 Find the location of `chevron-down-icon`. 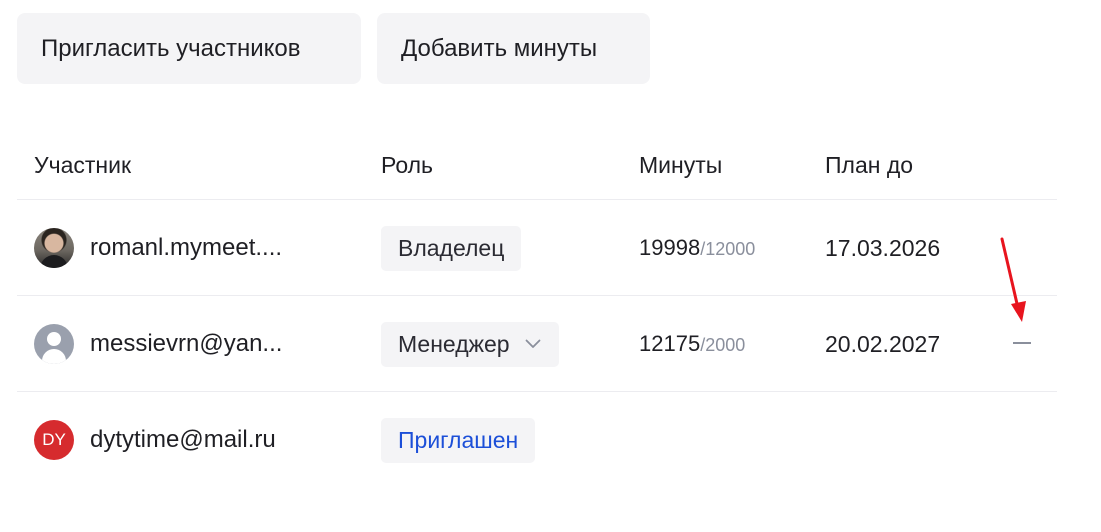

chevron-down-icon is located at coordinates (533, 344).